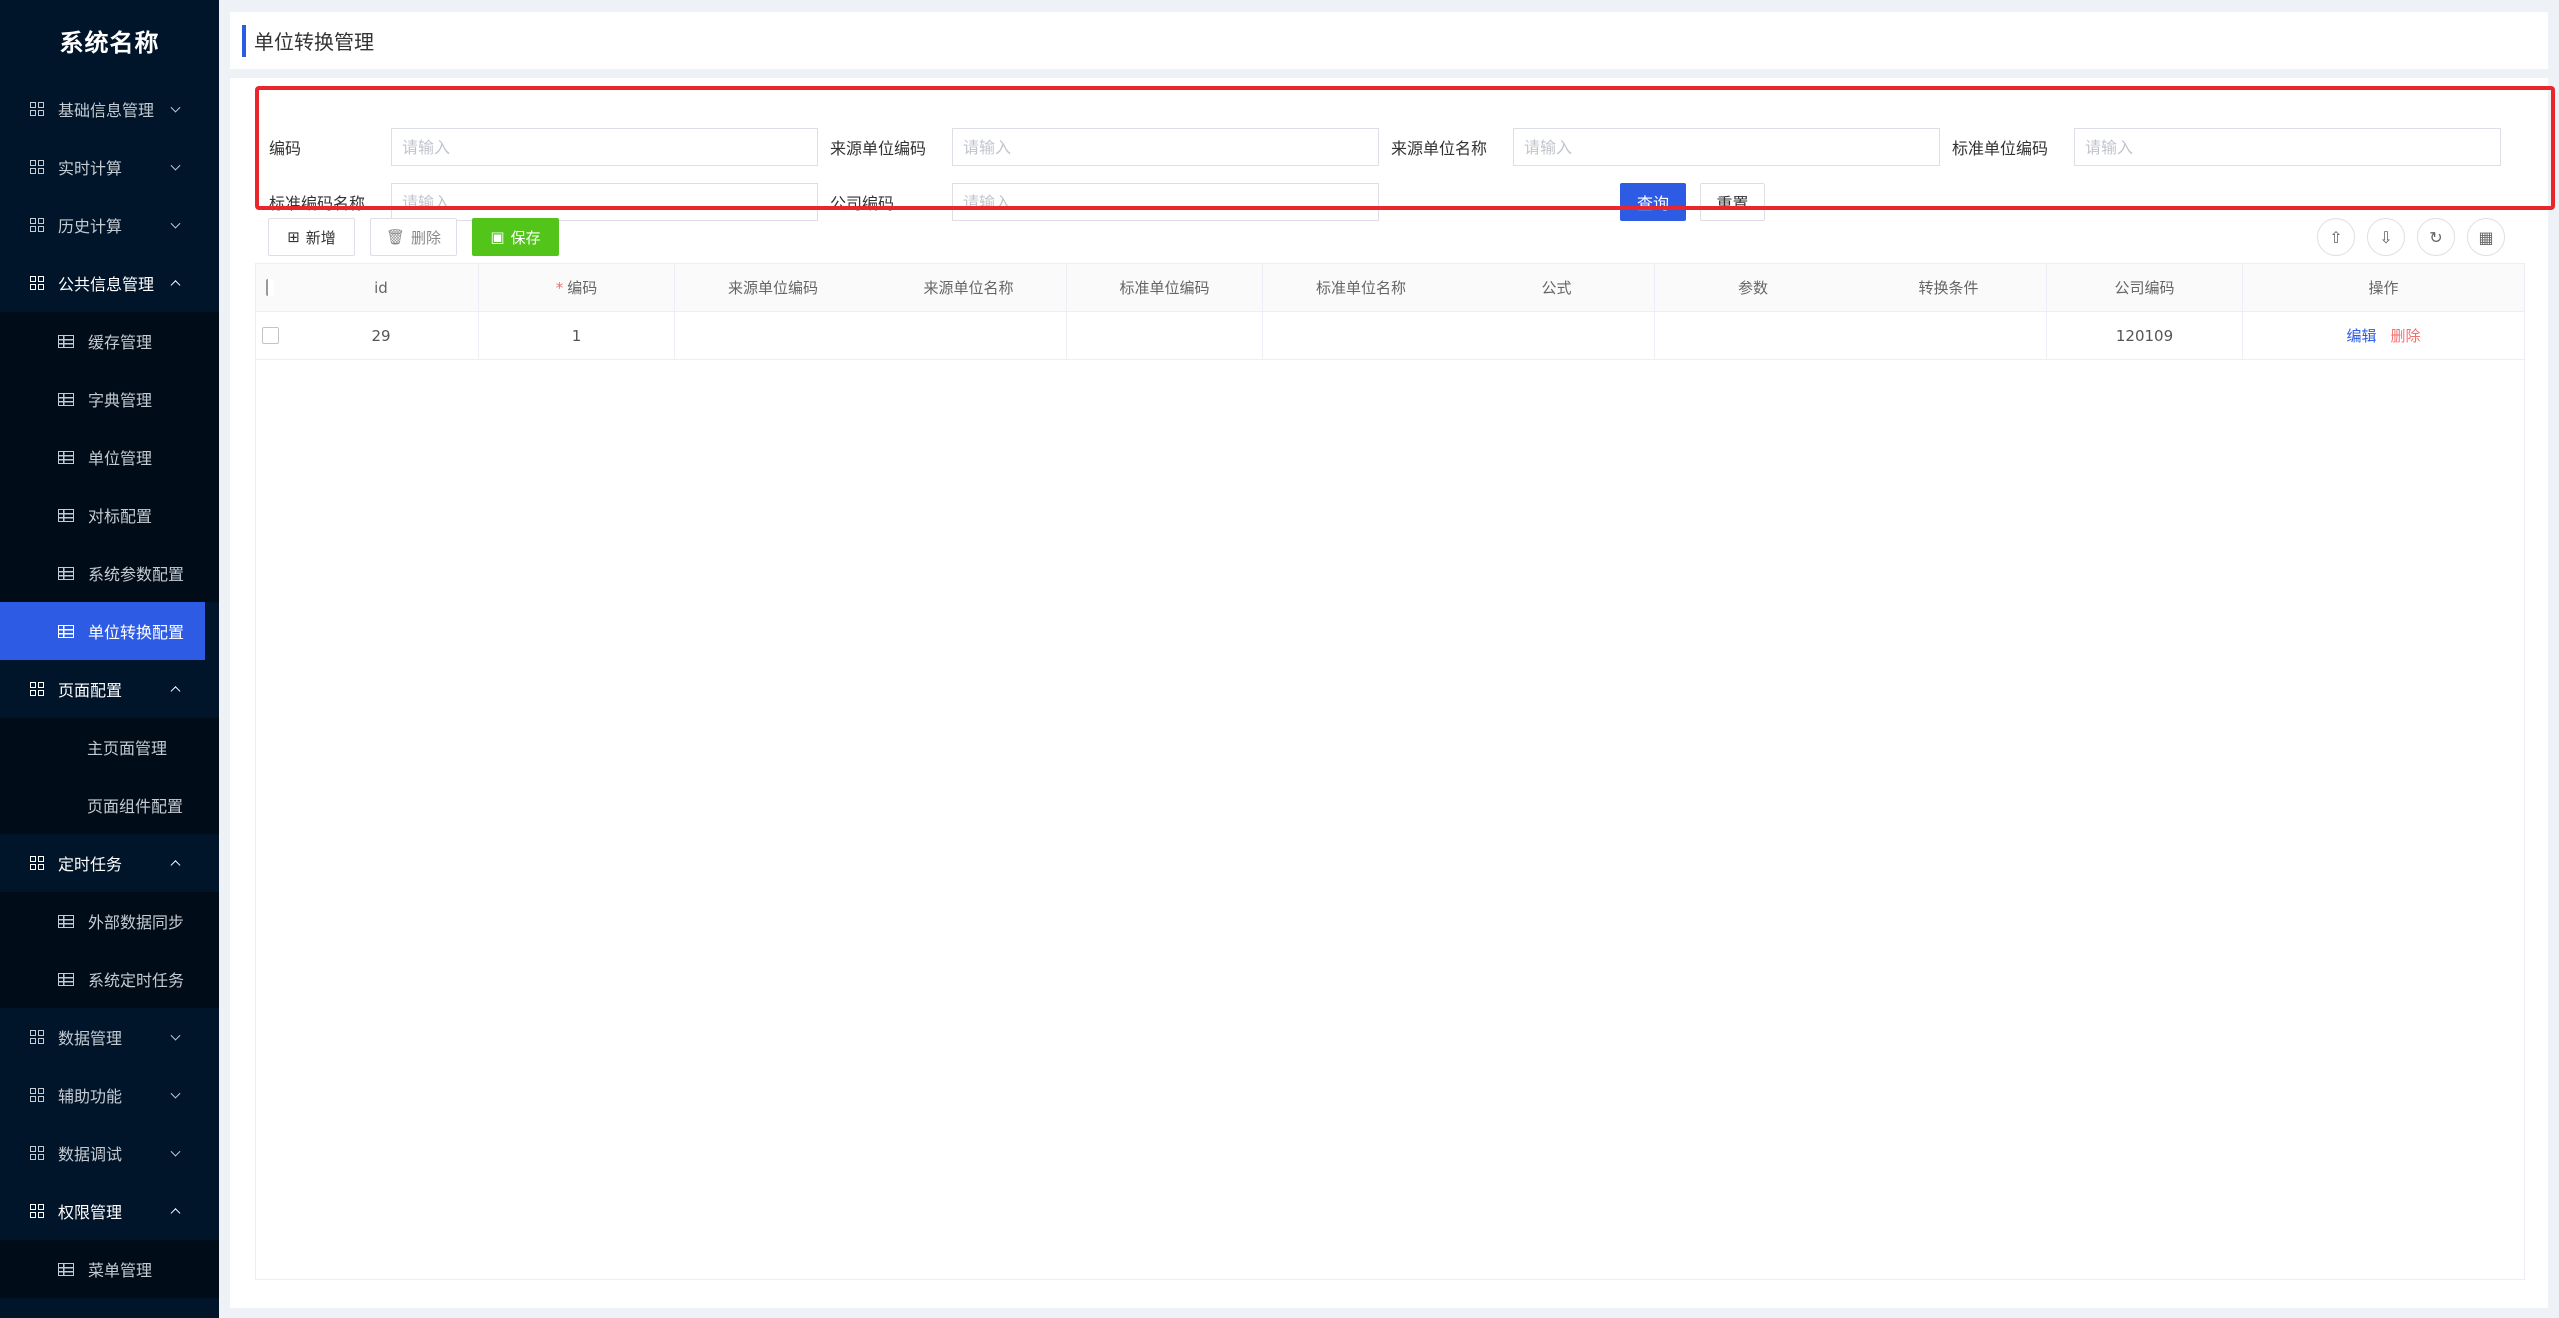 Image resolution: width=2559 pixels, height=1318 pixels. I want to click on field-src-unit-code: 来源单位编码, so click(1104, 147).